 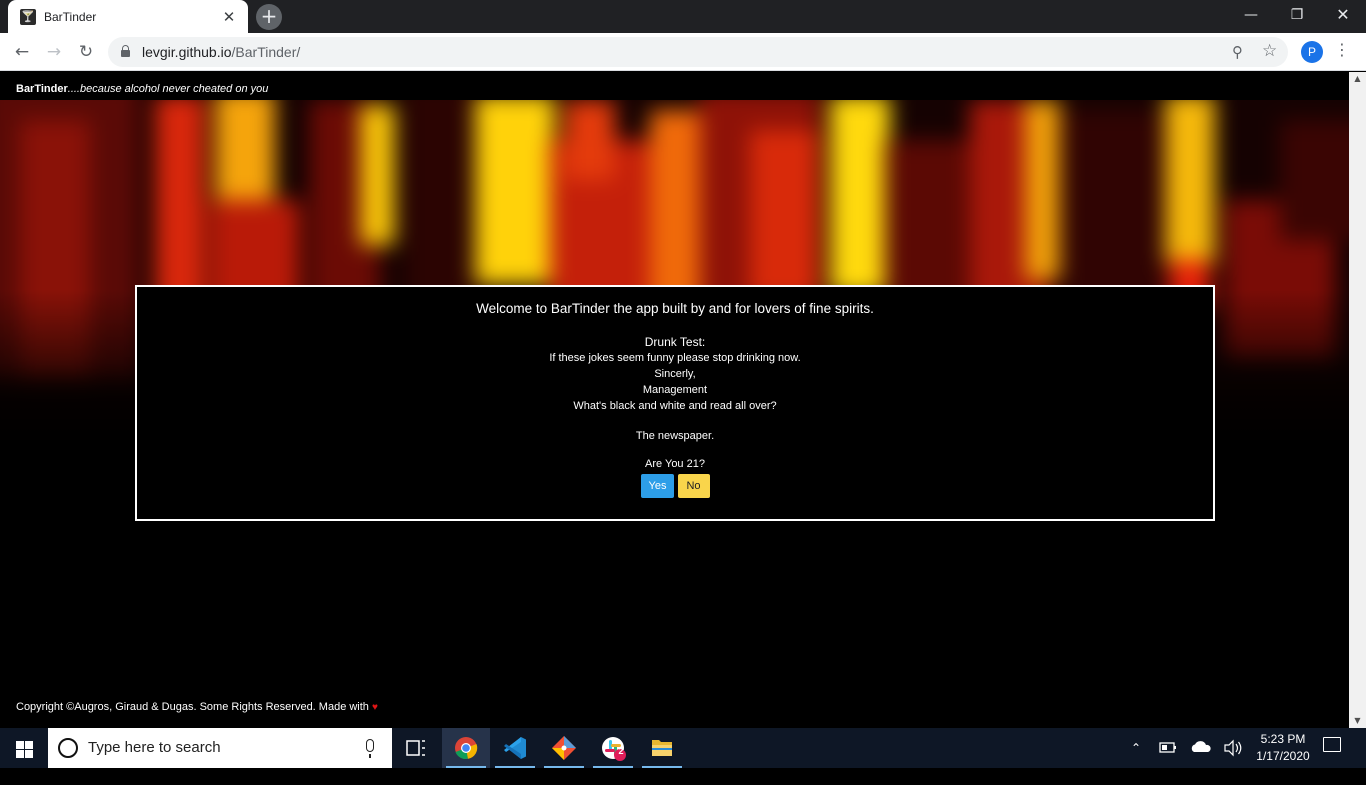 What do you see at coordinates (657, 486) in the screenshot?
I see `yes-button: Yes` at bounding box center [657, 486].